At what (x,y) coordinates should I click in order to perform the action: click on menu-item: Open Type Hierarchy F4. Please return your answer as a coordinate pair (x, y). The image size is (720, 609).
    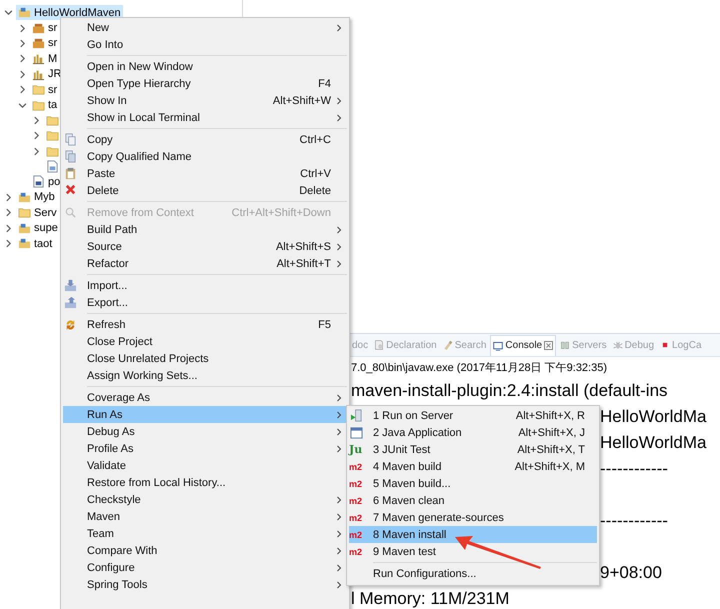
    Looking at the image, I should click on (205, 83).